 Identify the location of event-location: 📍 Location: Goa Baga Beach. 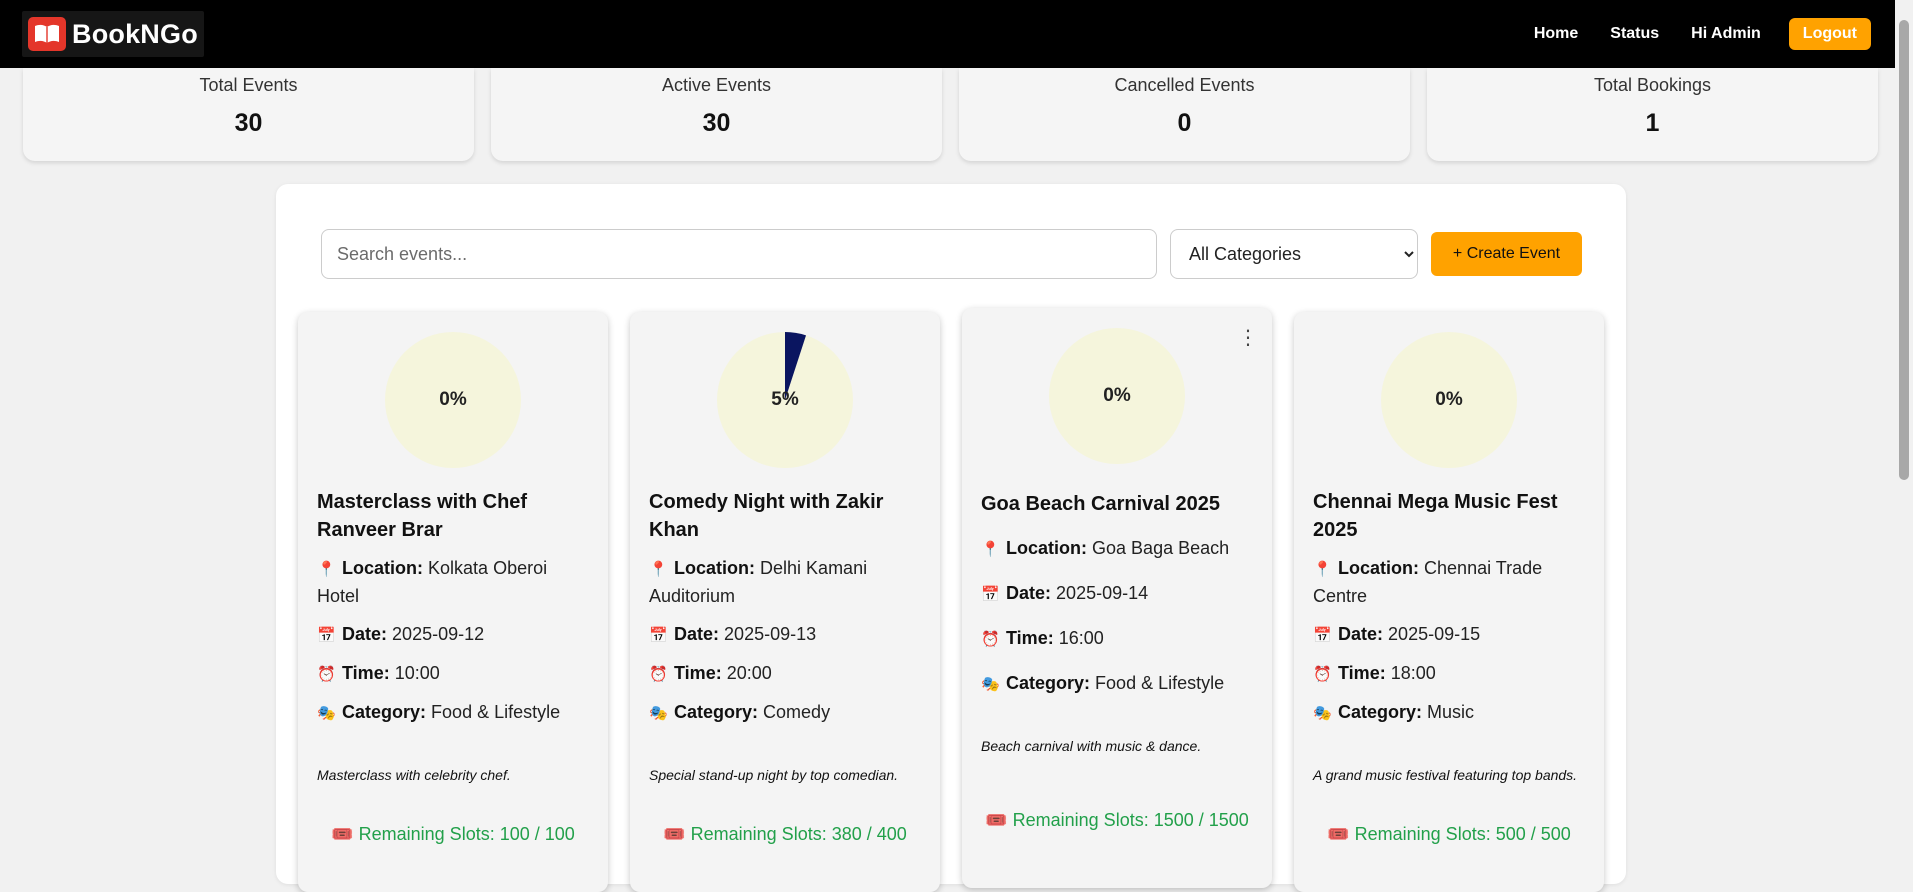
(1117, 549).